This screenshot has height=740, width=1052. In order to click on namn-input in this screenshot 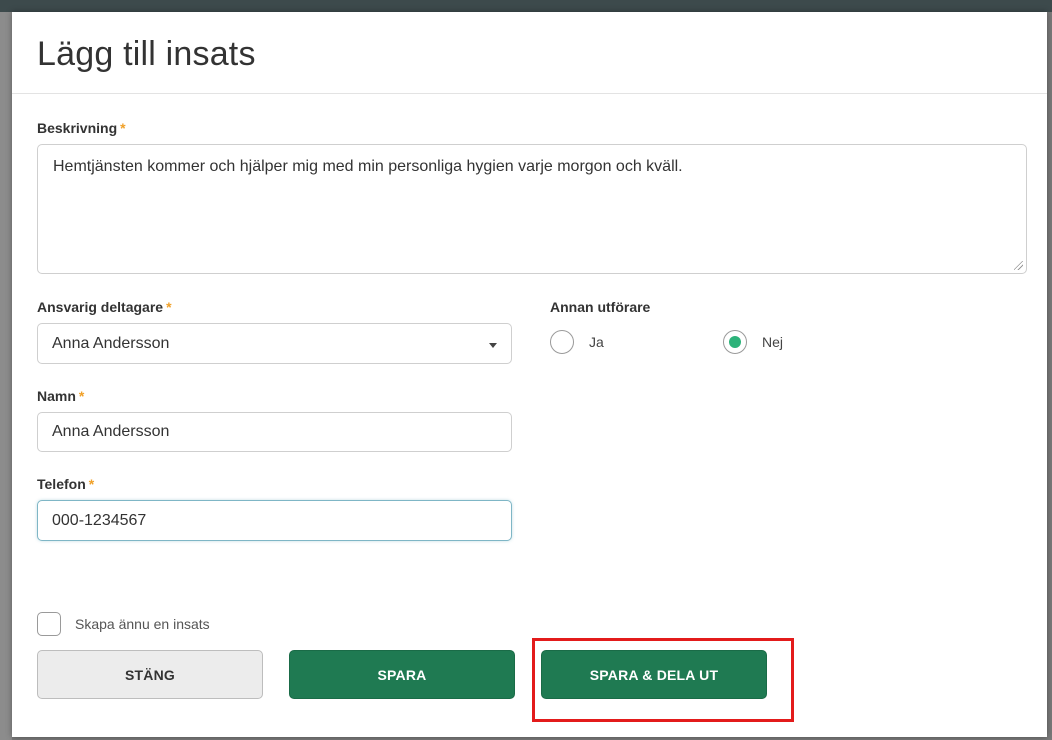, I will do `click(274, 432)`.